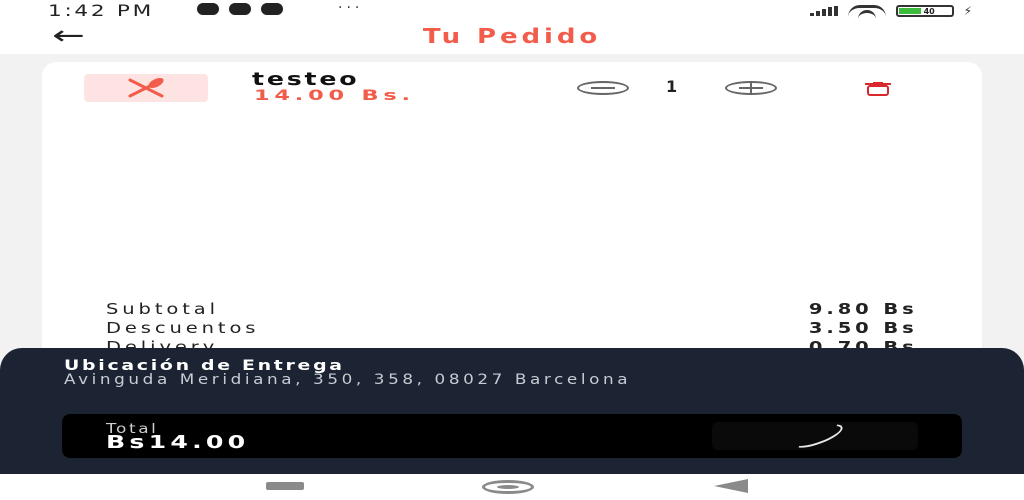 This screenshot has width=1024, height=500. What do you see at coordinates (672, 86) in the screenshot?
I see `item-quantity: 1` at bounding box center [672, 86].